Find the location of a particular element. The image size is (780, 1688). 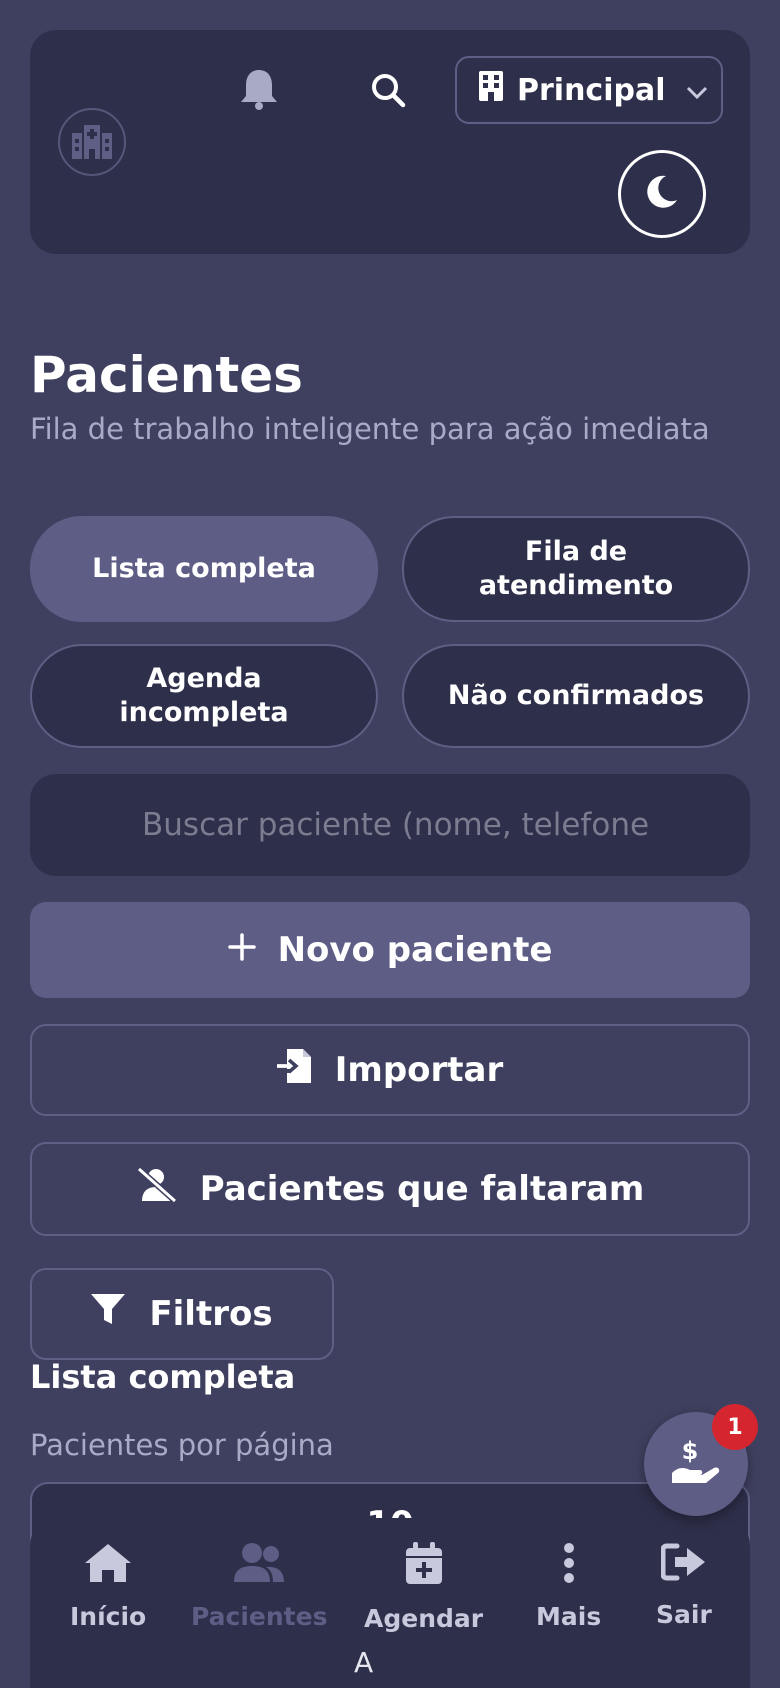

missed-patients-label: Pacientes que faltaram is located at coordinates (422, 1189).